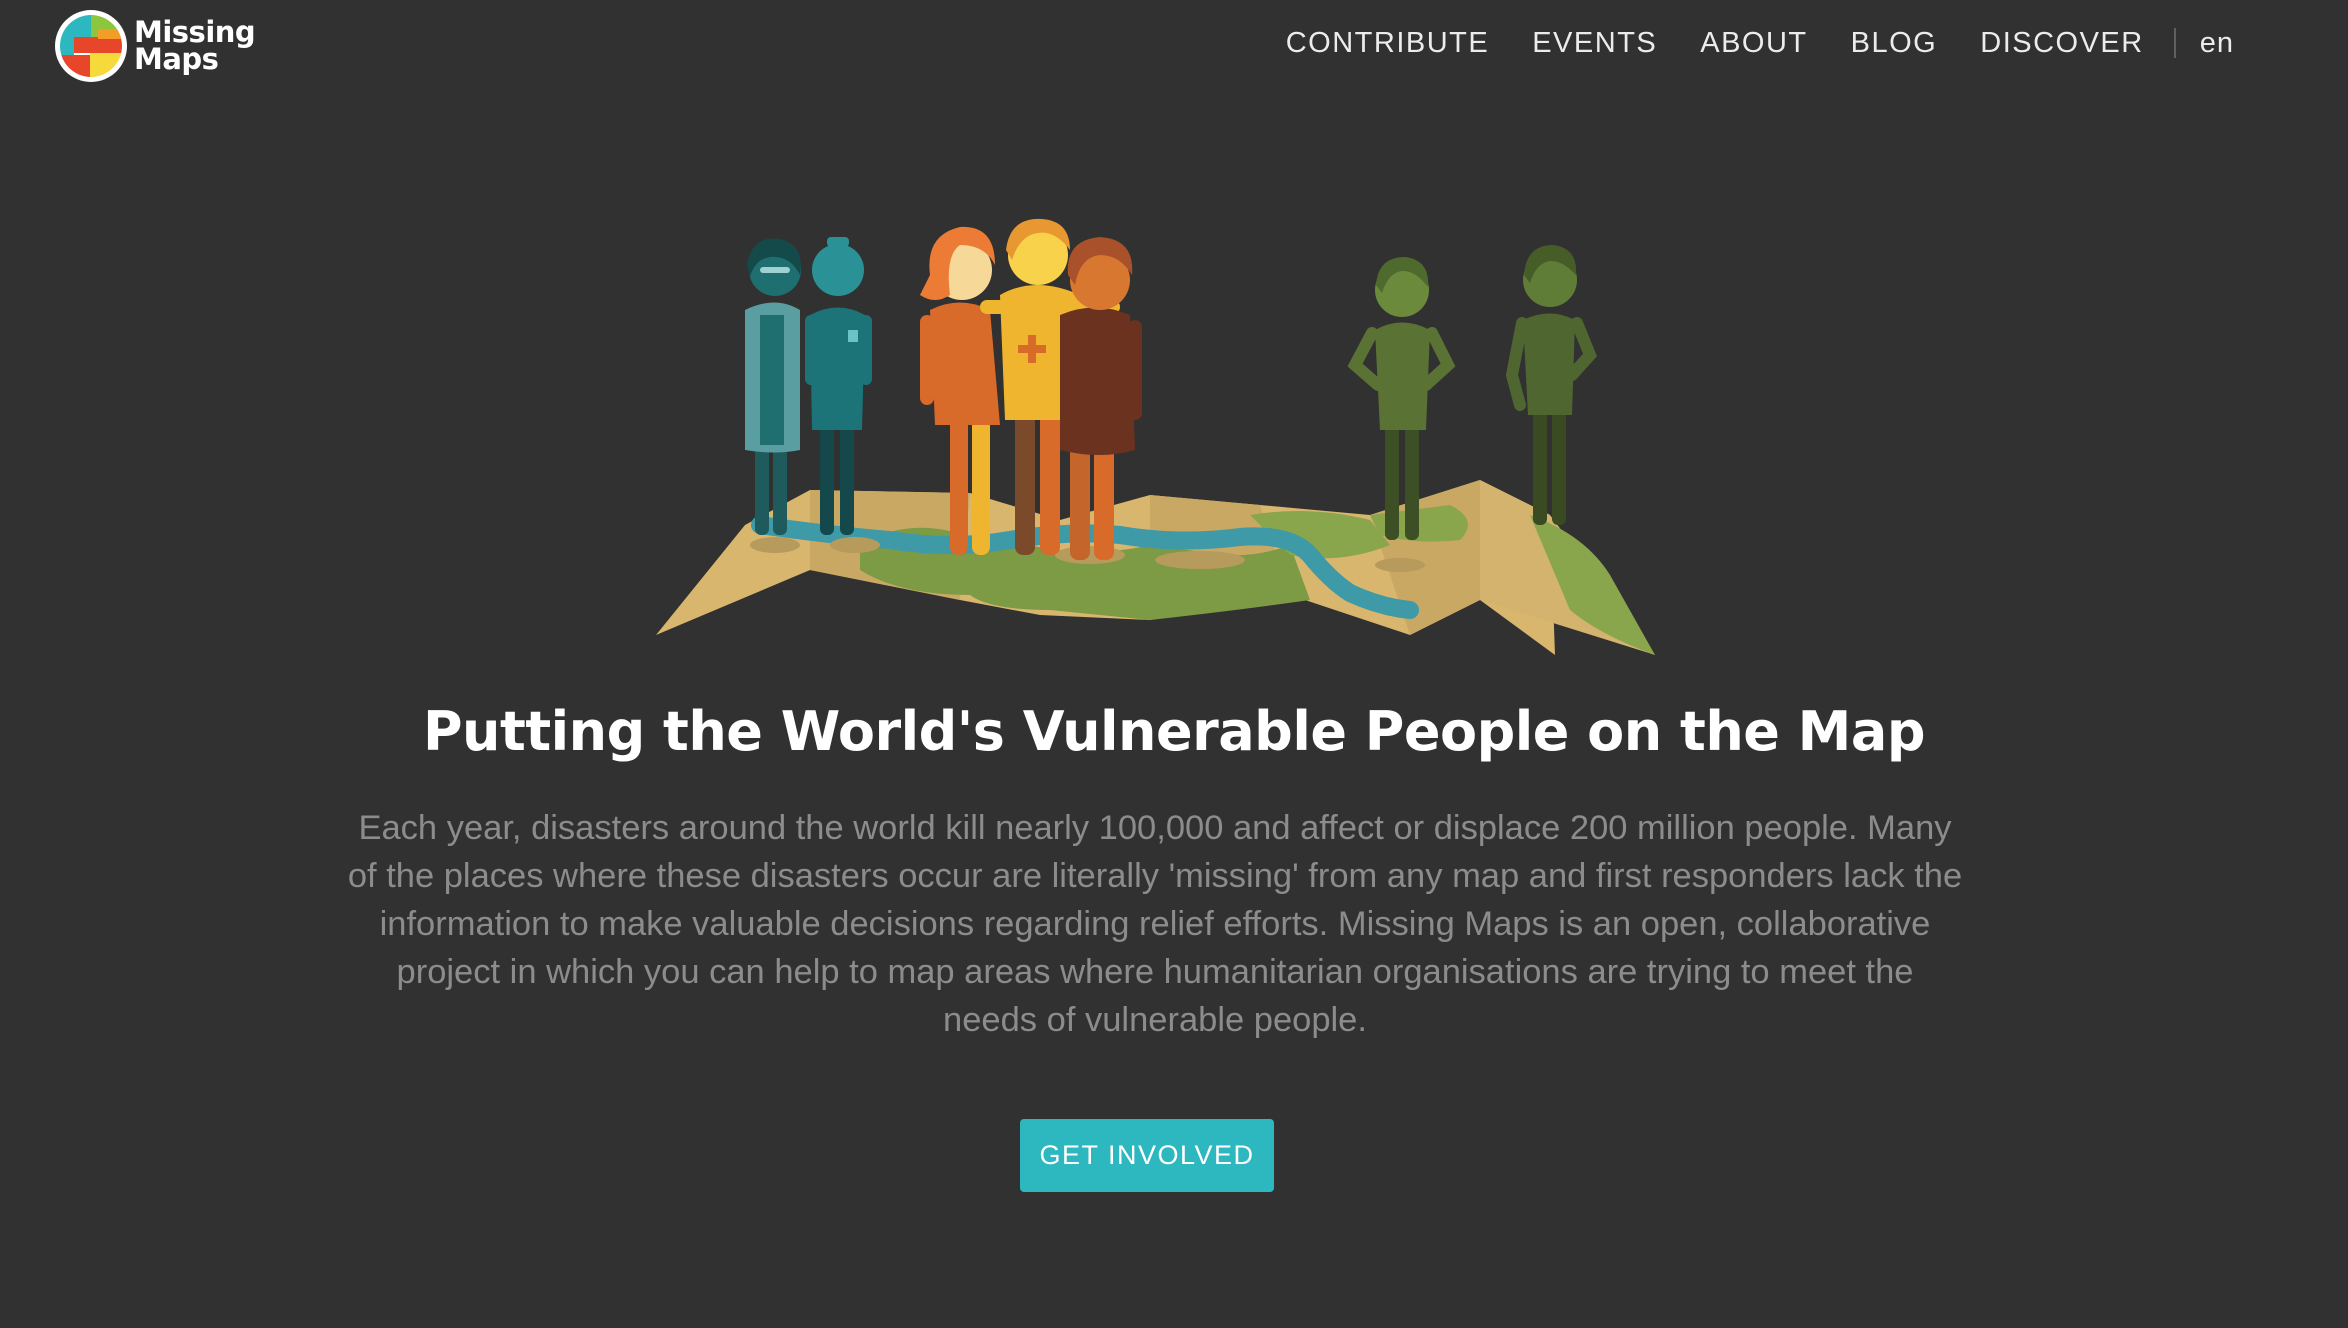 The image size is (2348, 1328). I want to click on people-standing-on-folded-map-illustration, so click(1155, 436).